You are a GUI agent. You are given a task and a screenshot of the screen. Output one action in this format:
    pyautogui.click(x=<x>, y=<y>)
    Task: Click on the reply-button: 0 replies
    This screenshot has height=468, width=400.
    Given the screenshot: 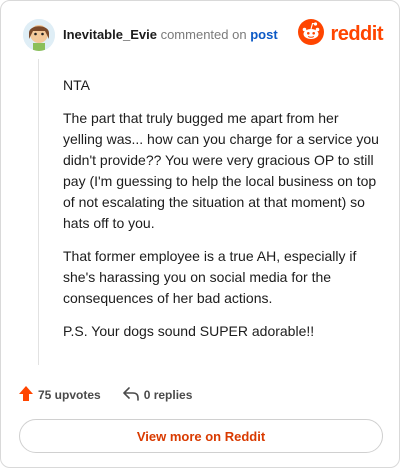 What is the action you would take?
    pyautogui.click(x=157, y=395)
    